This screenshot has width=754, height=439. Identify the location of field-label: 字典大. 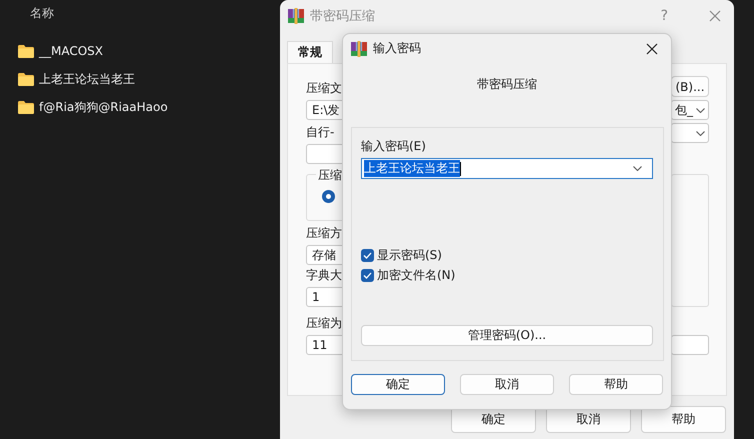
(324, 275).